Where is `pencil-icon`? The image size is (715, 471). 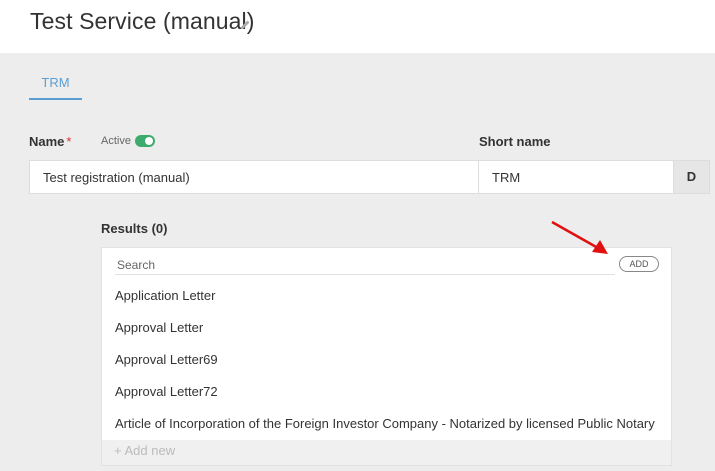
pencil-icon is located at coordinates (245, 25).